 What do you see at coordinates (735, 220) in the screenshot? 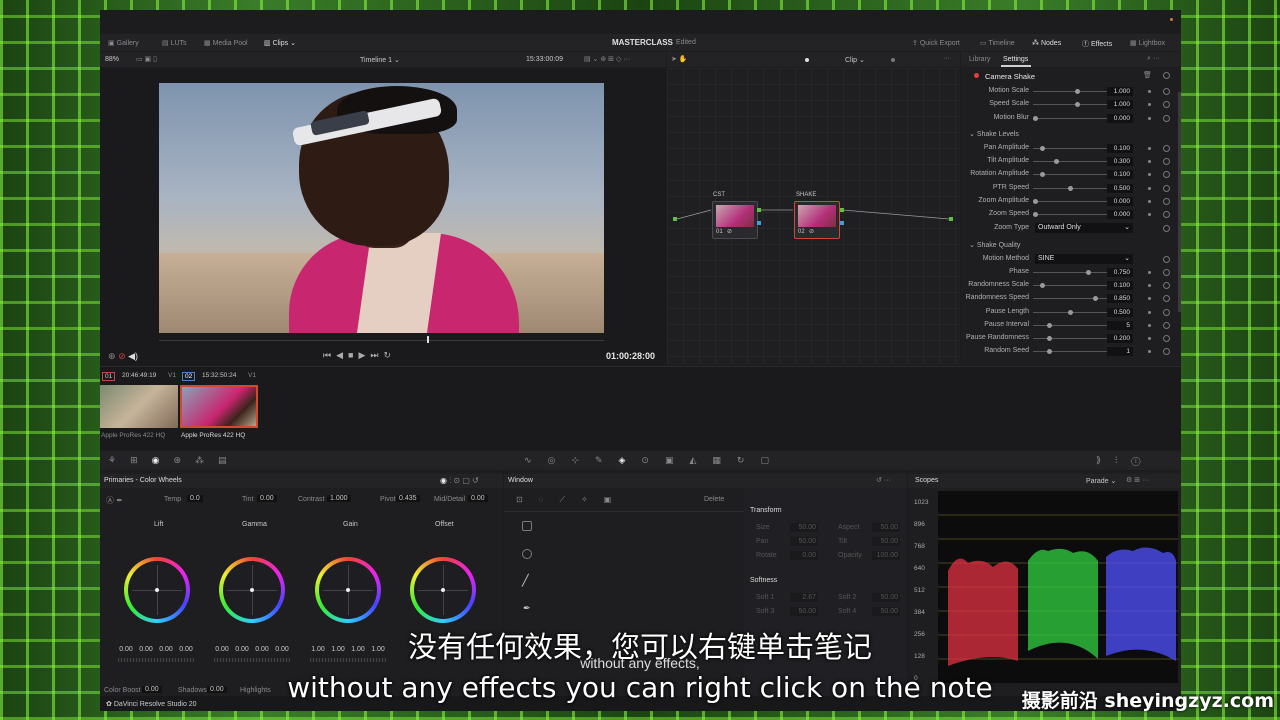
I see `node-1: 01 ⊘` at bounding box center [735, 220].